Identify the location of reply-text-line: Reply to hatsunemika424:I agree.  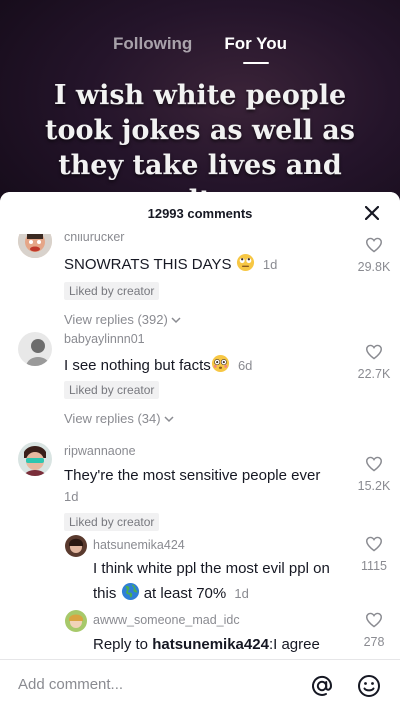
(206, 645).